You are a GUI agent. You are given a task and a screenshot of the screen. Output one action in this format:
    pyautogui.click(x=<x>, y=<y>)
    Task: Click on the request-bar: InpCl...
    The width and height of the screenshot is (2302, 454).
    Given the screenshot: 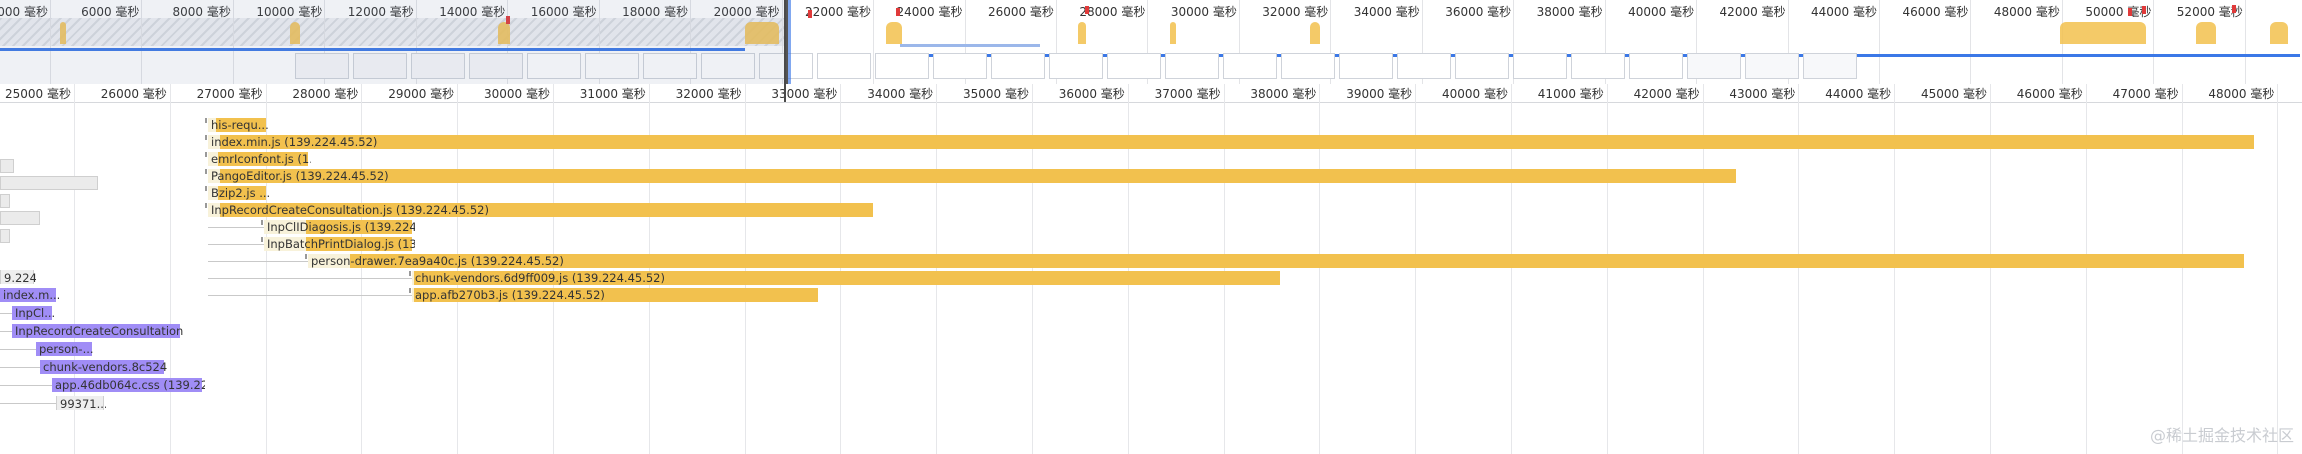 What is the action you would take?
    pyautogui.click(x=33, y=313)
    